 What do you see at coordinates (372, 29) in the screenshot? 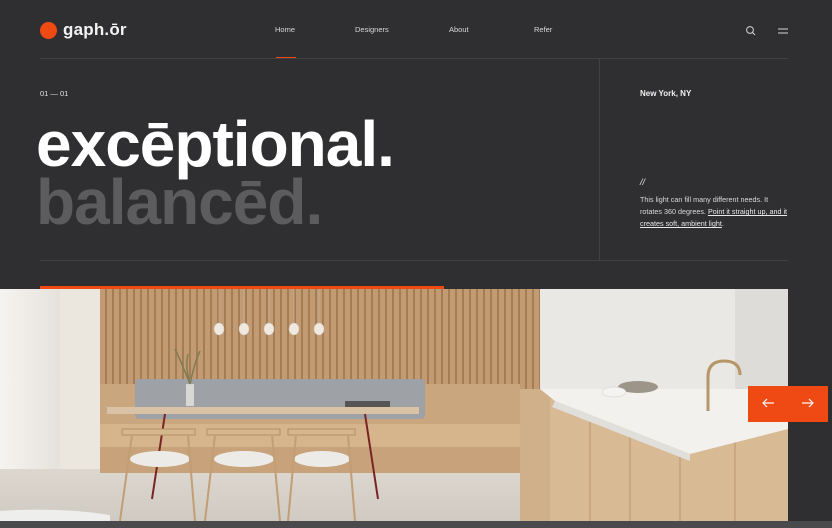
I see `nav-designers: Designers` at bounding box center [372, 29].